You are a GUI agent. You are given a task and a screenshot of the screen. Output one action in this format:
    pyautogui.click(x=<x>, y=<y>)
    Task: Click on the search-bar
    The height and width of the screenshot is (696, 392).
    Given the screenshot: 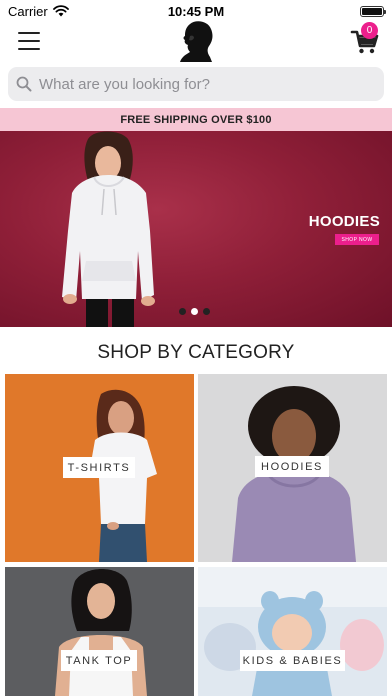 What is the action you would take?
    pyautogui.click(x=196, y=84)
    